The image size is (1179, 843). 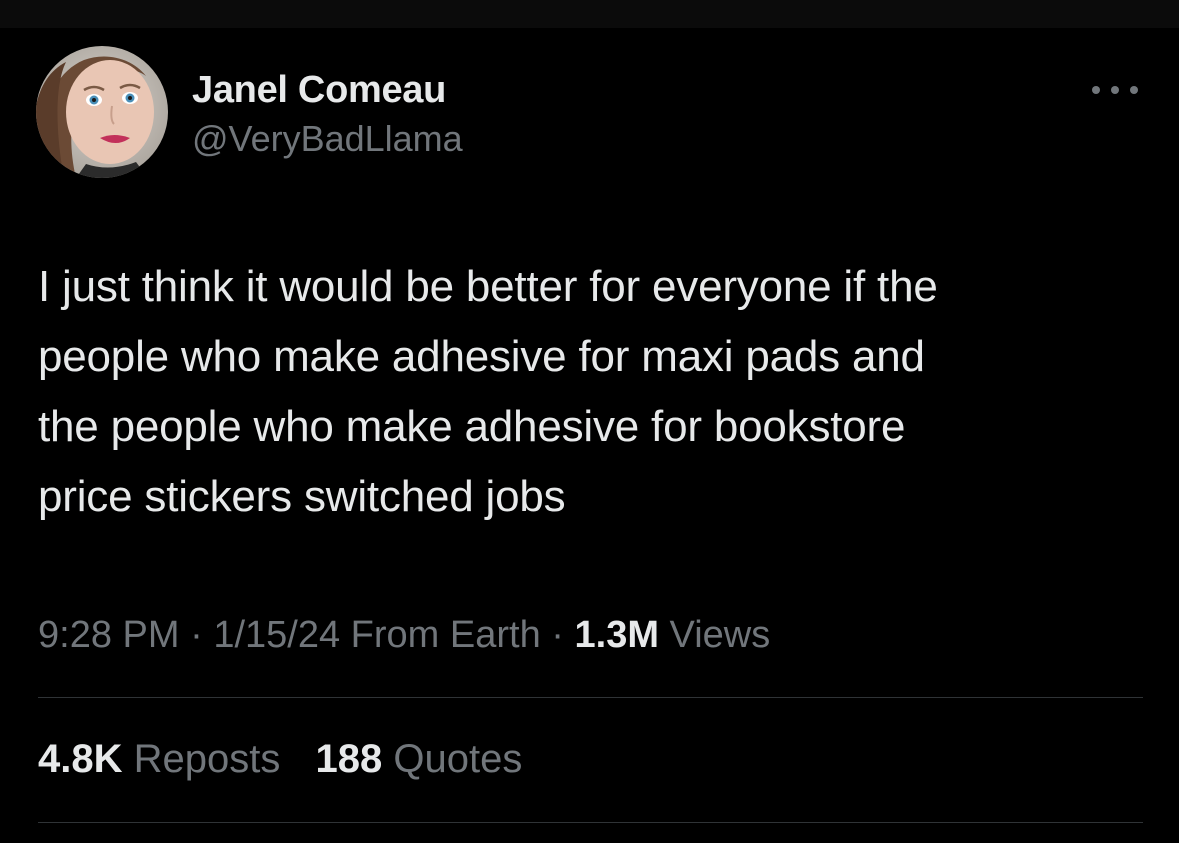 I want to click on avatar, so click(x=102, y=112).